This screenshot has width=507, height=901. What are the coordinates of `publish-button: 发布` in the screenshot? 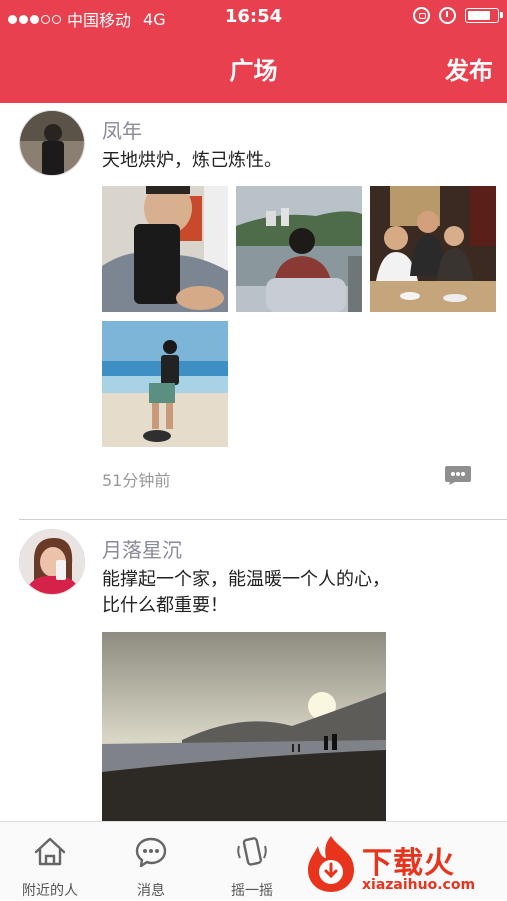 It's located at (469, 68).